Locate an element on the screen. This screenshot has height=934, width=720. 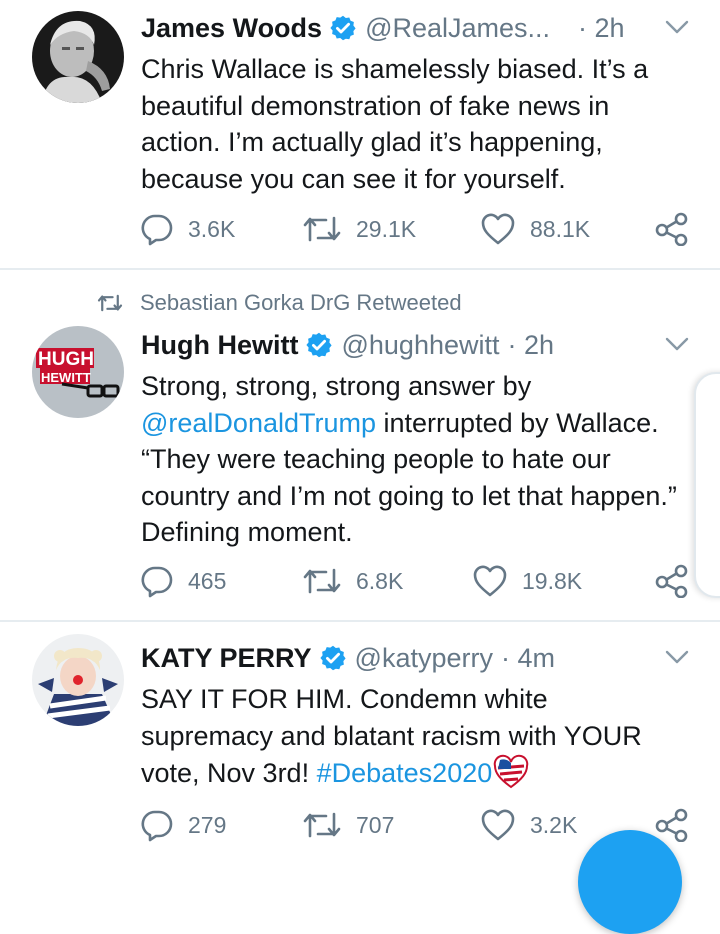
tweet-header: Hugh Hewitt @hughhewitt · 2h is located at coordinates (347, 345).